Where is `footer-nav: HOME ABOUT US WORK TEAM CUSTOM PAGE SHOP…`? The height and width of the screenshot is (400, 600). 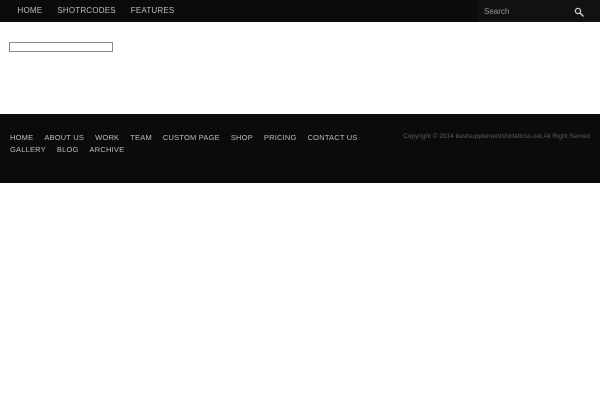
footer-nav: HOME ABOUT US WORK TEAM CUSTOM PAGE SHOP… is located at coordinates (200, 144).